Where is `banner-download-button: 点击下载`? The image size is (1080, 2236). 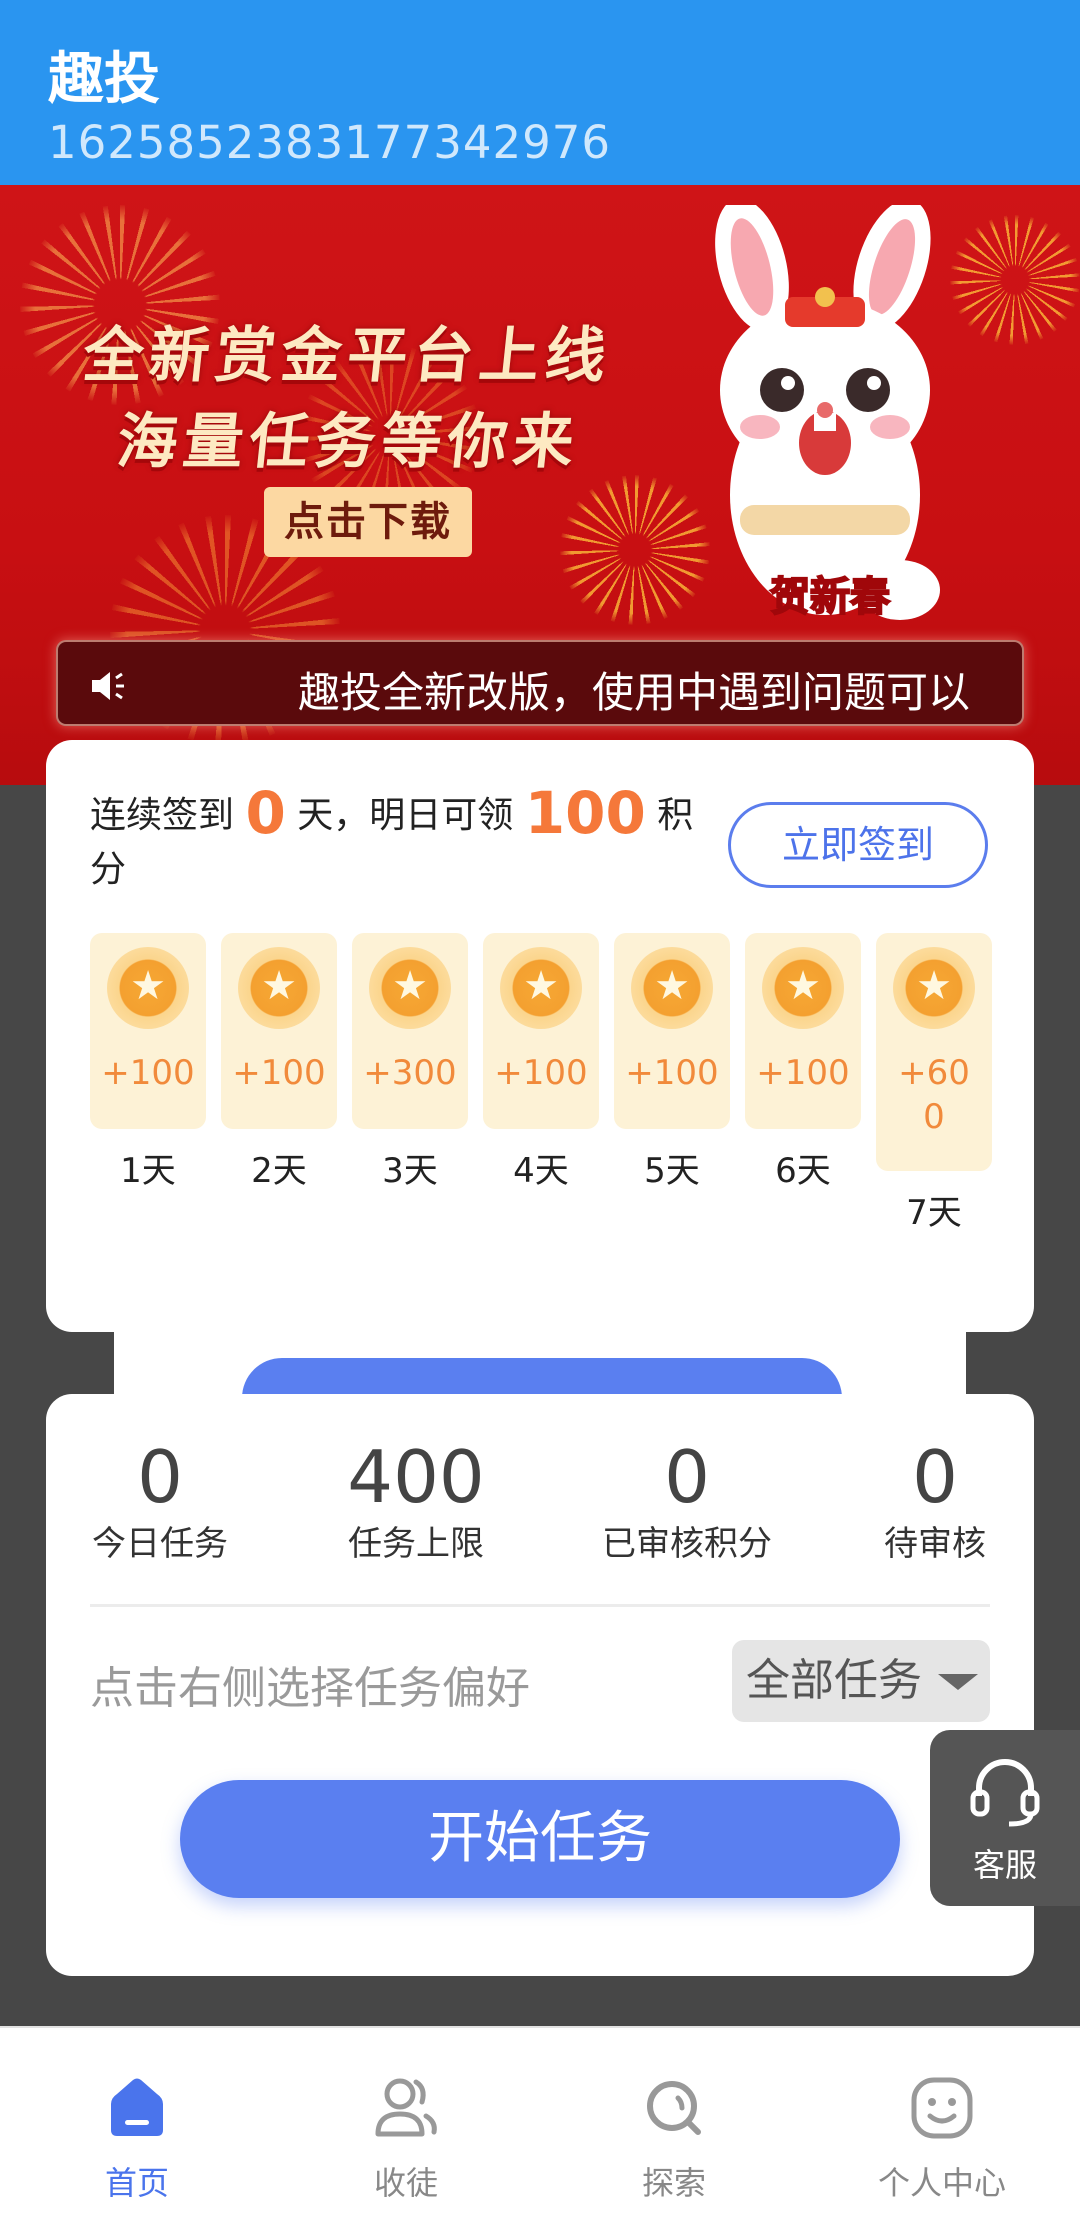 banner-download-button: 点击下载 is located at coordinates (368, 522).